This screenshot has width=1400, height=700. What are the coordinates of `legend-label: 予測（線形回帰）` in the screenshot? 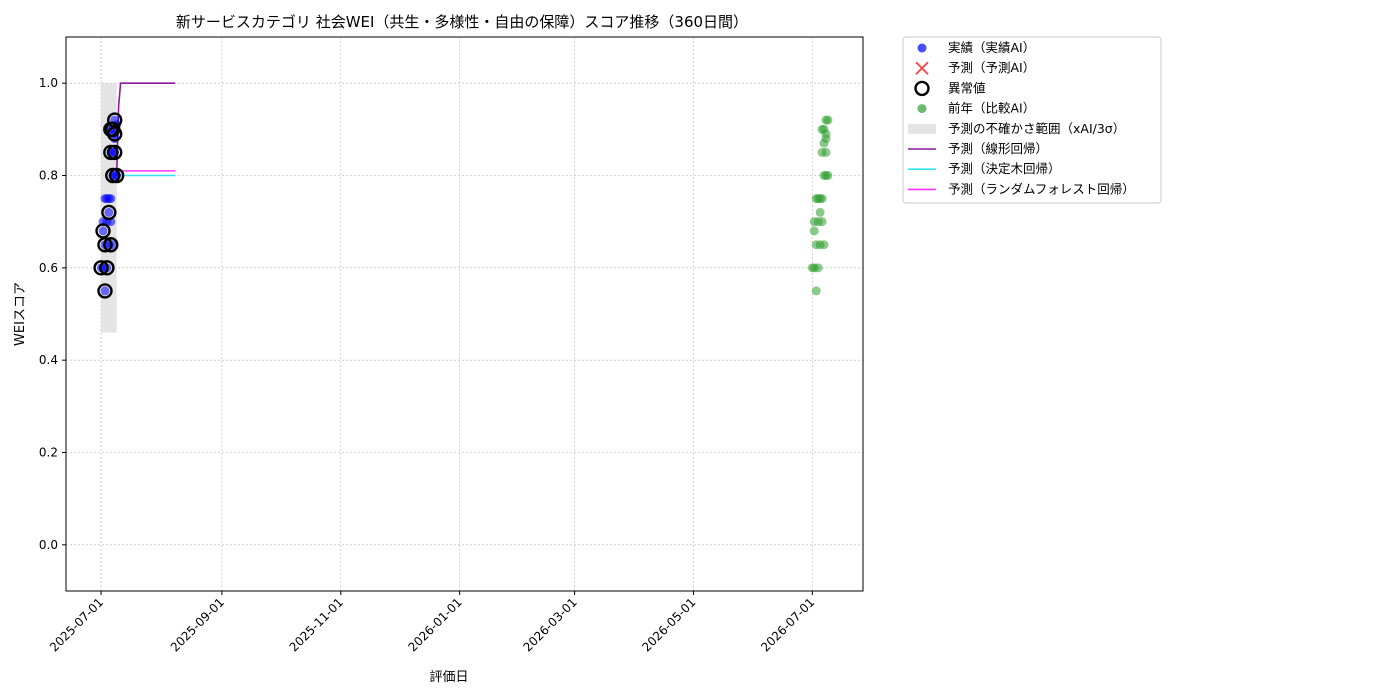 It's located at (998, 148).